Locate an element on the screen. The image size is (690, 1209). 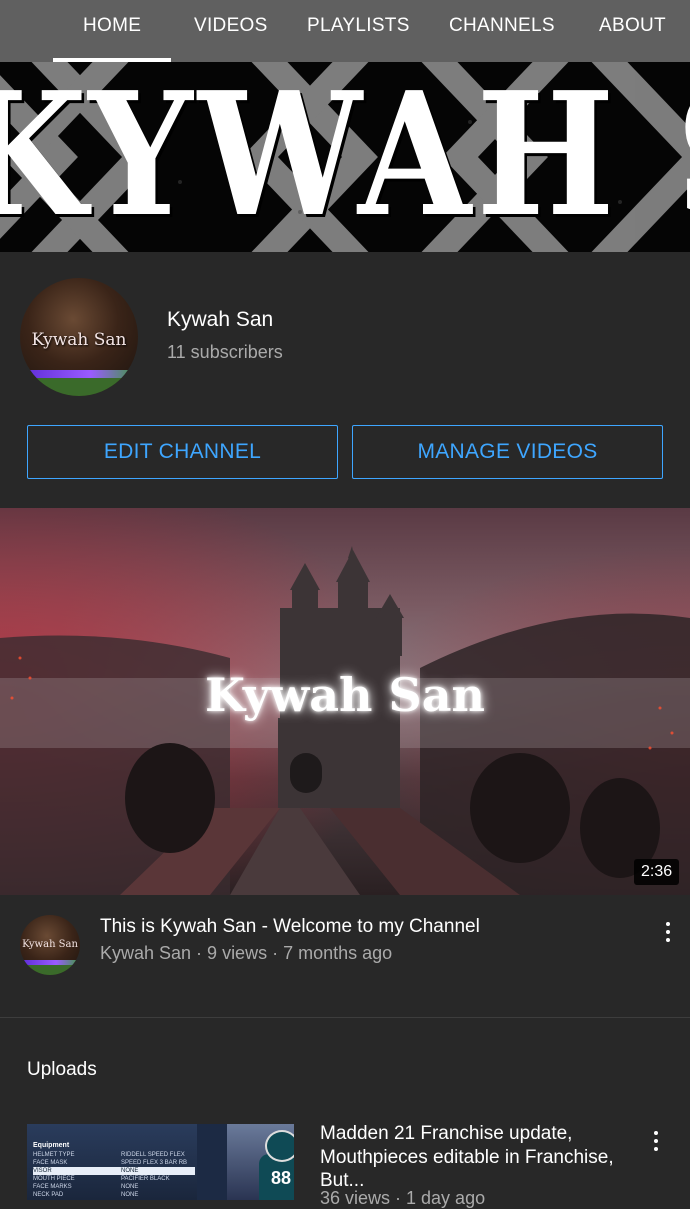
thumb-row-value: RIDDELL SPEED FLEX is located at coordinates (153, 1155).